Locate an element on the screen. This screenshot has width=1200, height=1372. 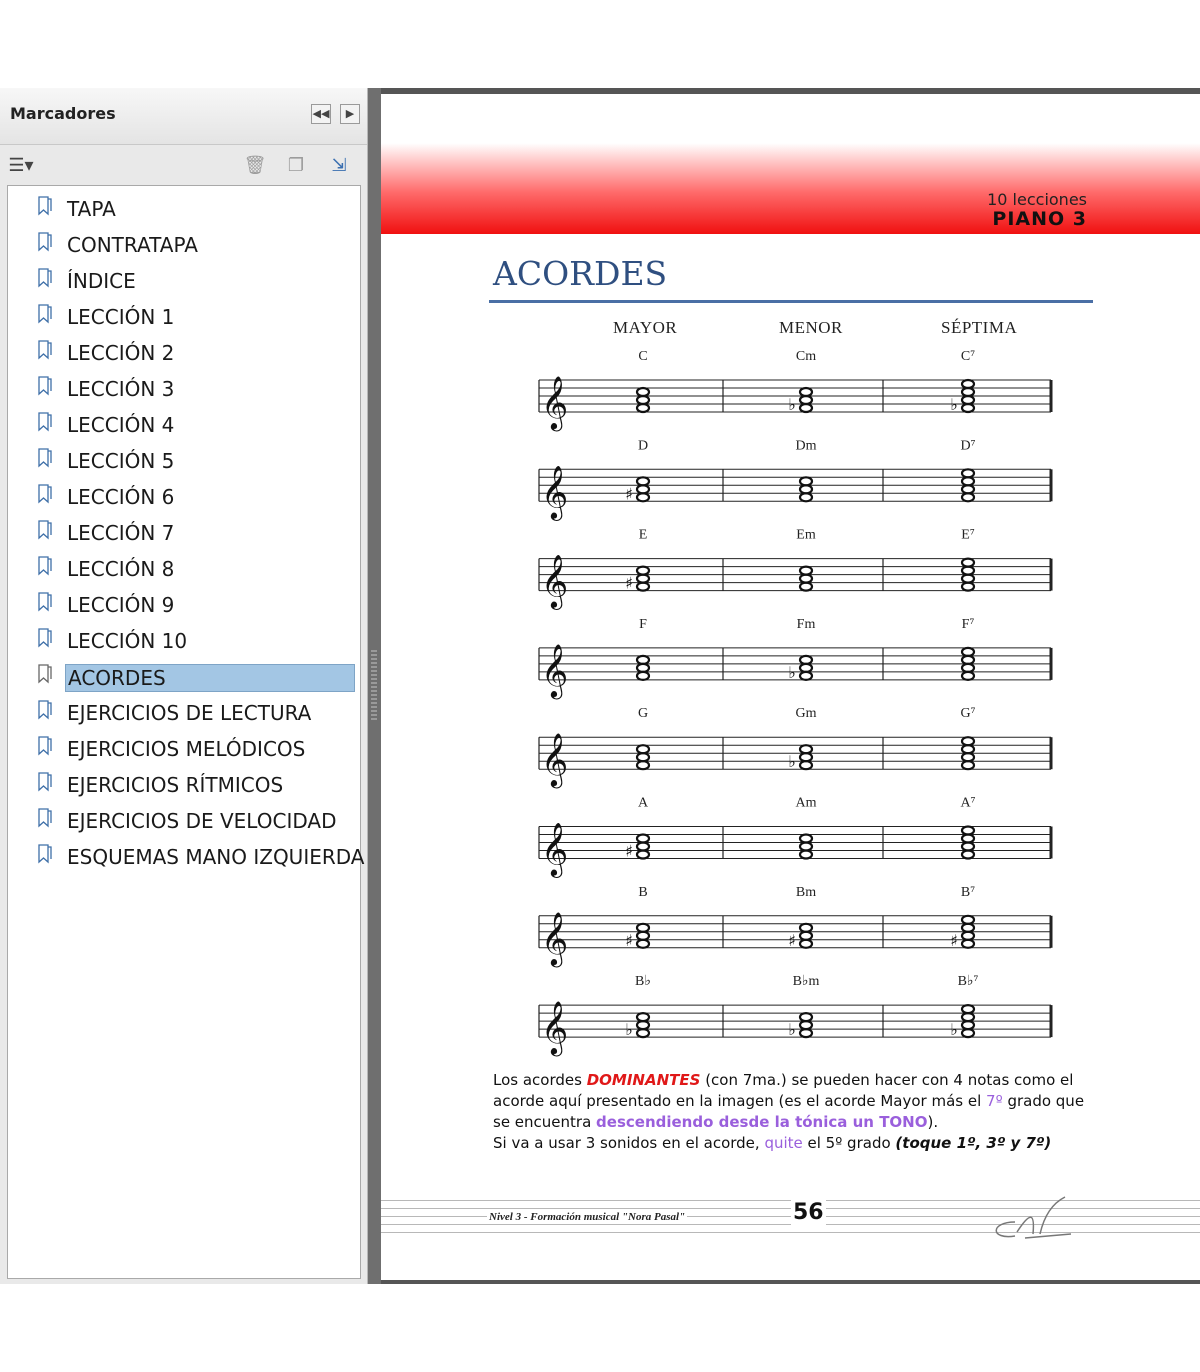
bookmark-item: EJERCICIOS DE VELOCIDAD is located at coordinates (184, 821).